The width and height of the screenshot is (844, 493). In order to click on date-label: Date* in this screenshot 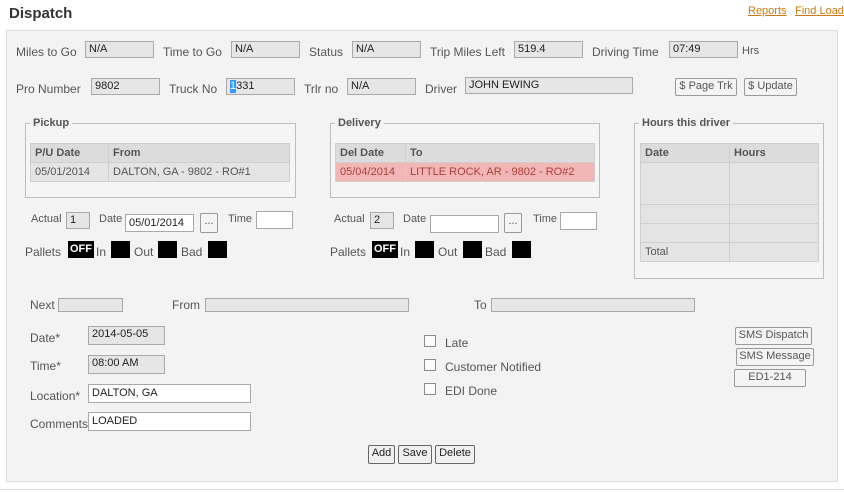, I will do `click(45, 338)`.